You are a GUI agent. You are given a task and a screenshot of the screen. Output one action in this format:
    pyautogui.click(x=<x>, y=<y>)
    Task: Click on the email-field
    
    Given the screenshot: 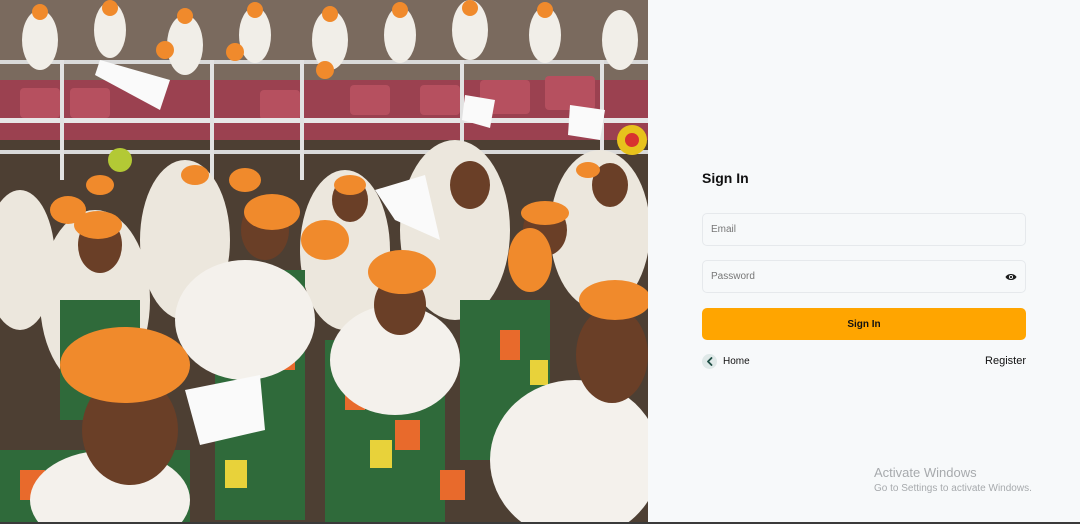 What is the action you would take?
    pyautogui.click(x=864, y=229)
    